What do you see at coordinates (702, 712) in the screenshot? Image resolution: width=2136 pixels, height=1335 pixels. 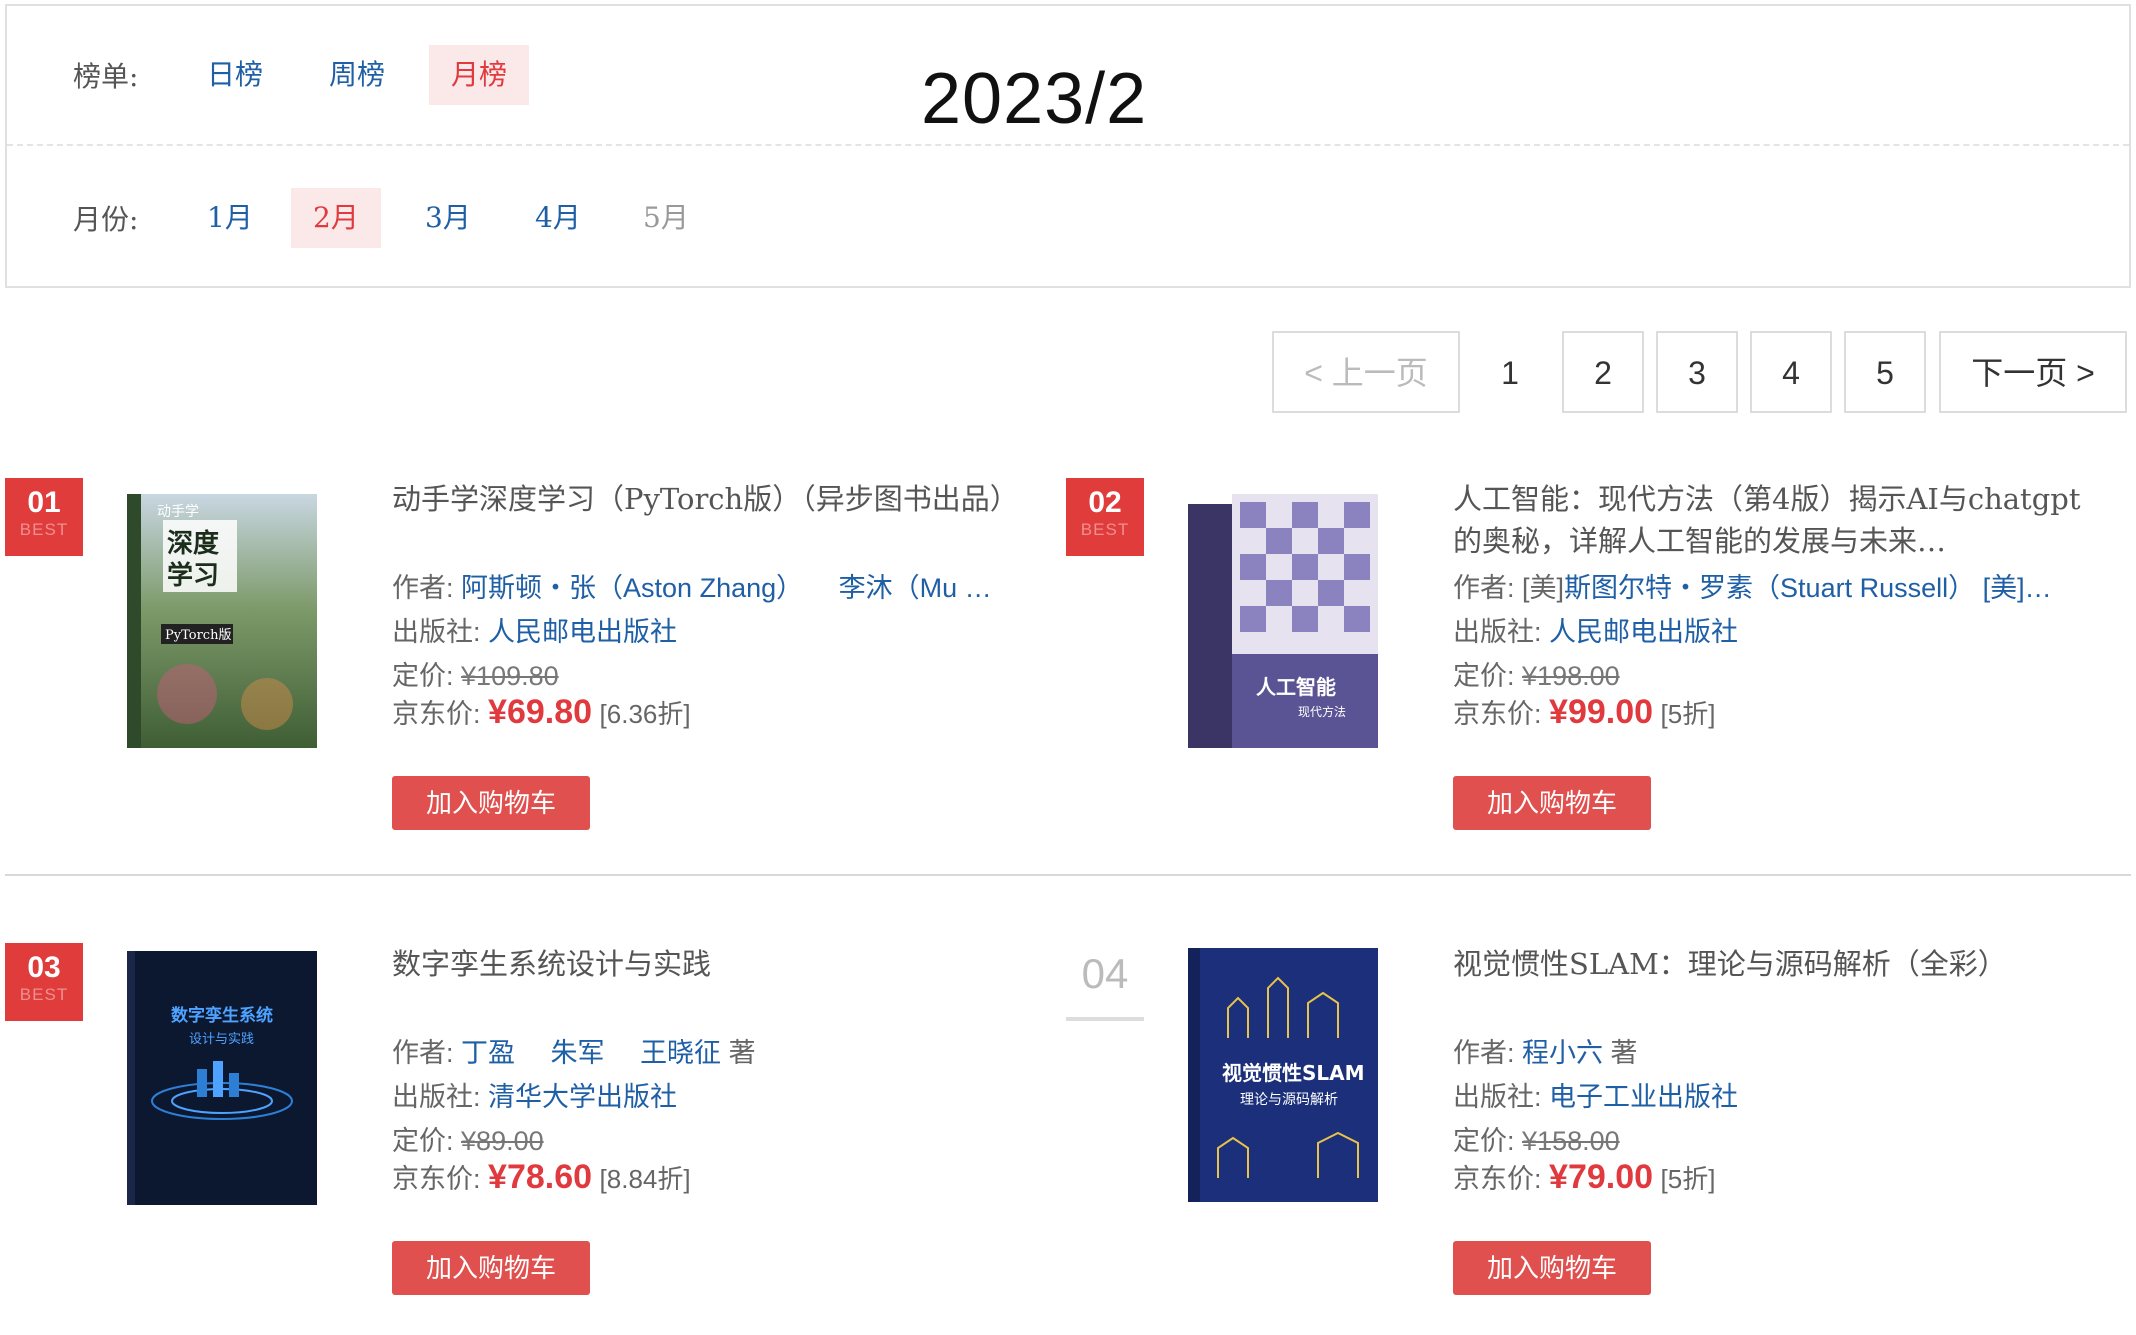 I see `book-jd-price-line: 京东价: ¥69.80 [6.36折]` at bounding box center [702, 712].